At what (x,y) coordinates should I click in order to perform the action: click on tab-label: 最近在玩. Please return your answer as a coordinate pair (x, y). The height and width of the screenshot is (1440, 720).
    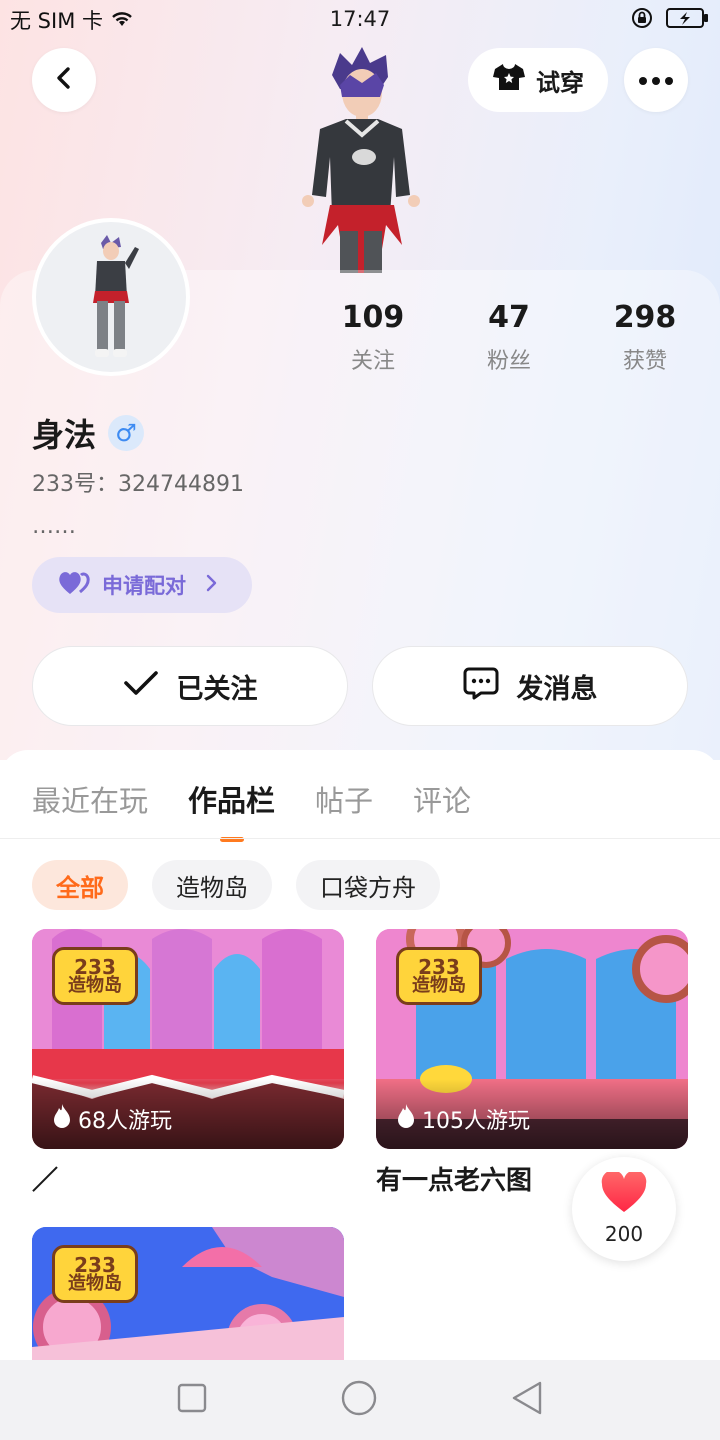
    Looking at the image, I should click on (90, 801).